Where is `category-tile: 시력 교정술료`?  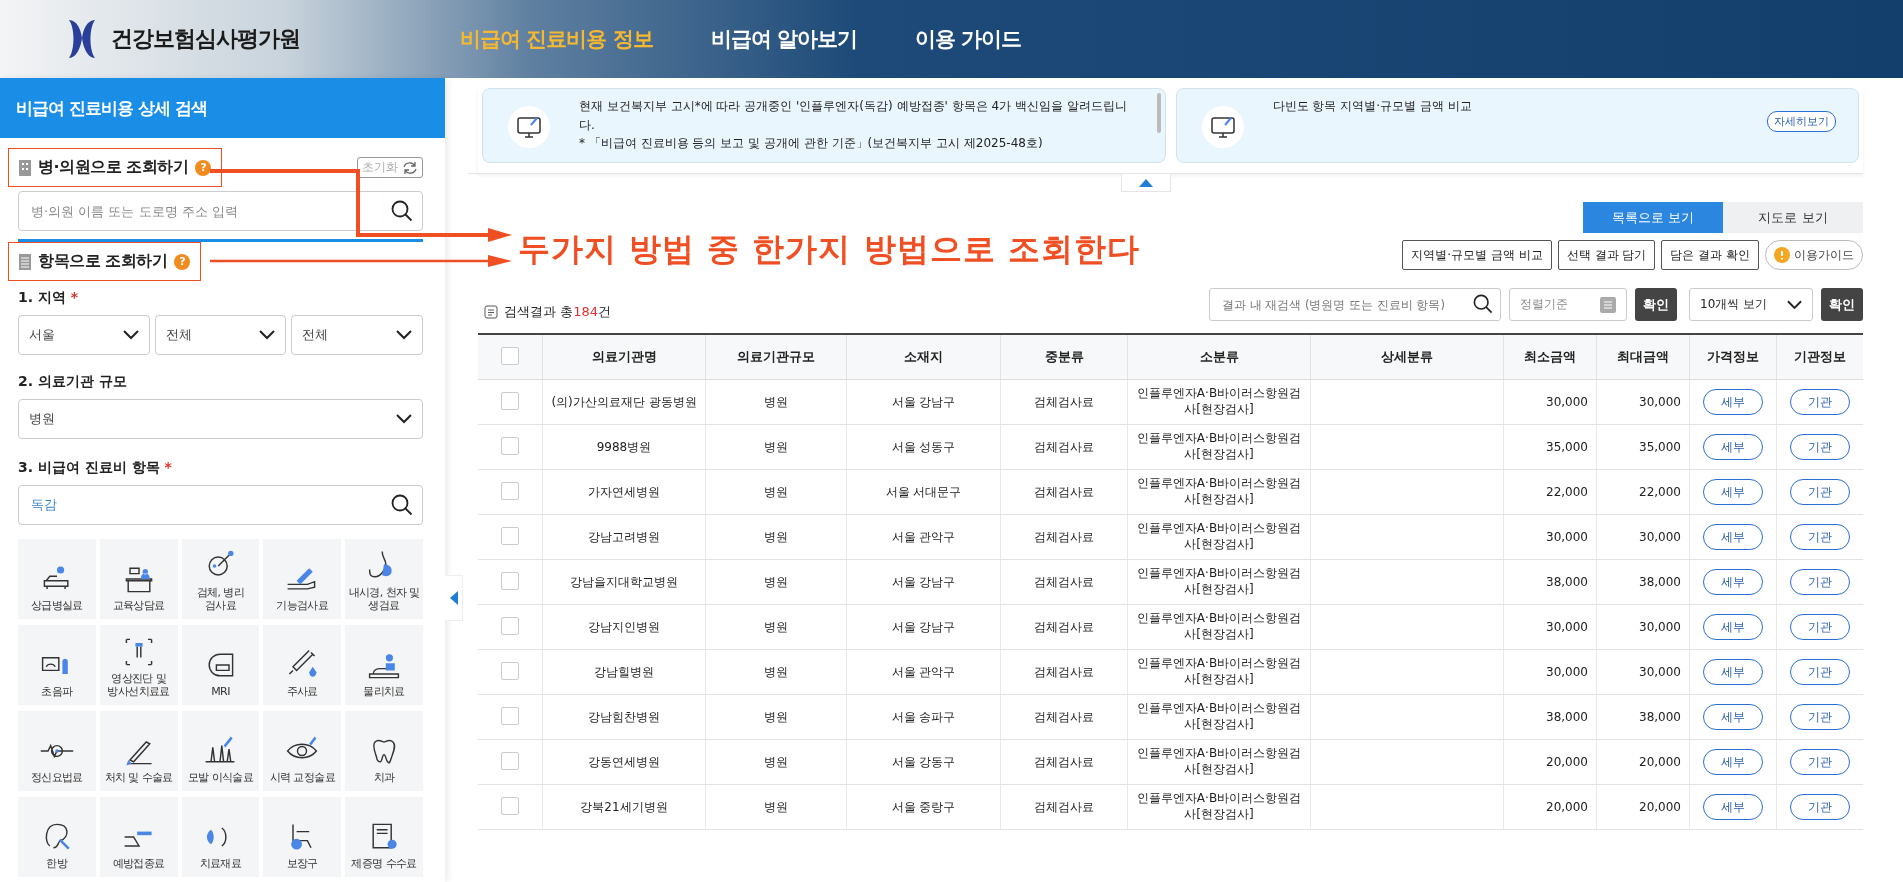
category-tile: 시력 교정술료 is located at coordinates (302, 751).